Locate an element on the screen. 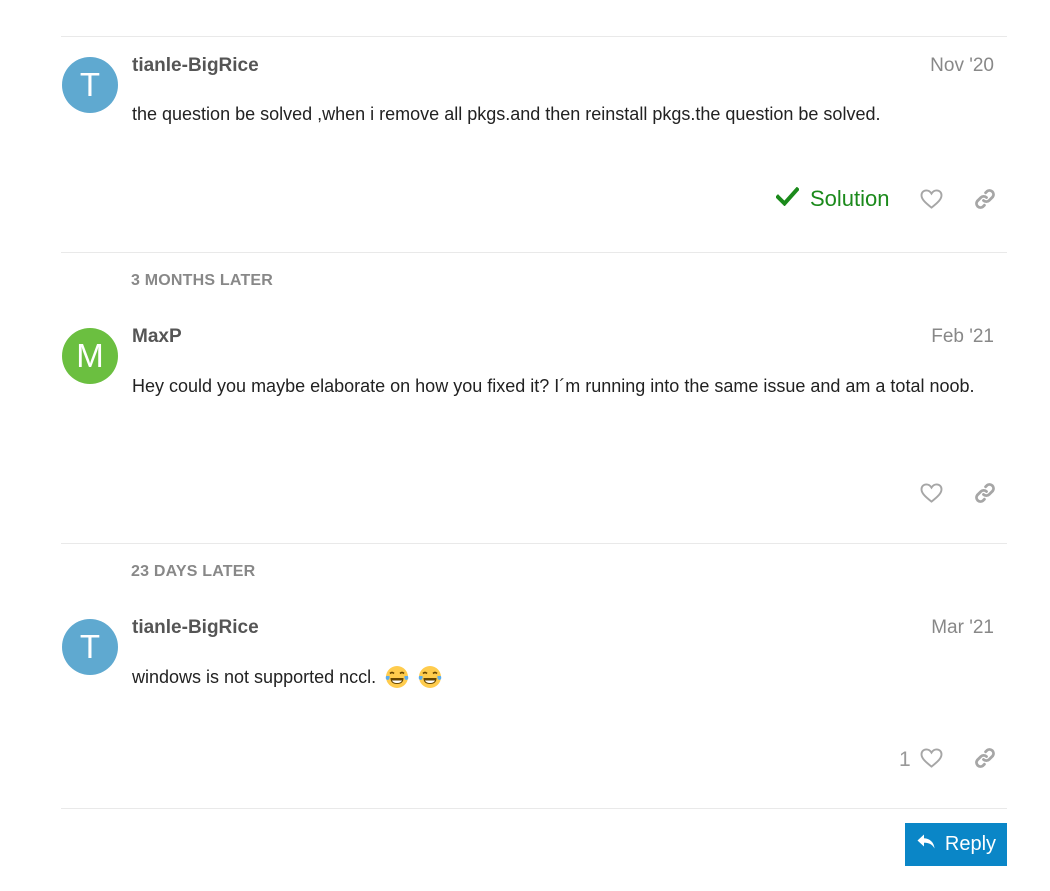 This screenshot has width=1050, height=891. check-icon is located at coordinates (792, 199).